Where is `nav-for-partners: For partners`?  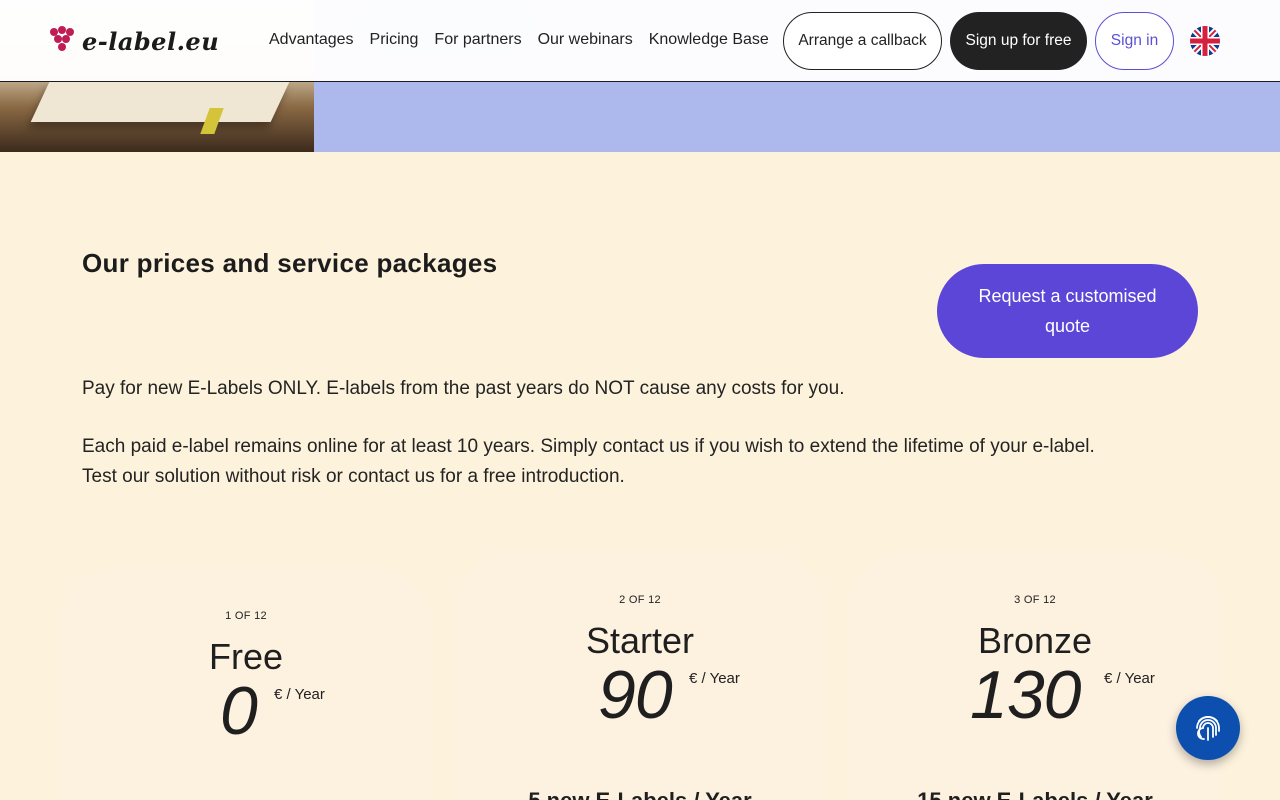 nav-for-partners: For partners is located at coordinates (477, 40).